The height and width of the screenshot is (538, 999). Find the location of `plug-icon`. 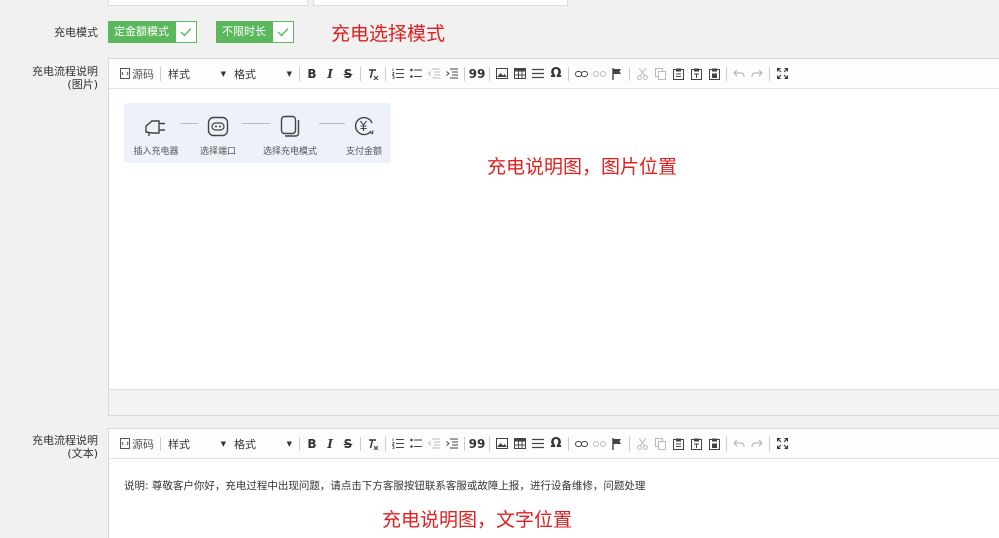

plug-icon is located at coordinates (155, 128).